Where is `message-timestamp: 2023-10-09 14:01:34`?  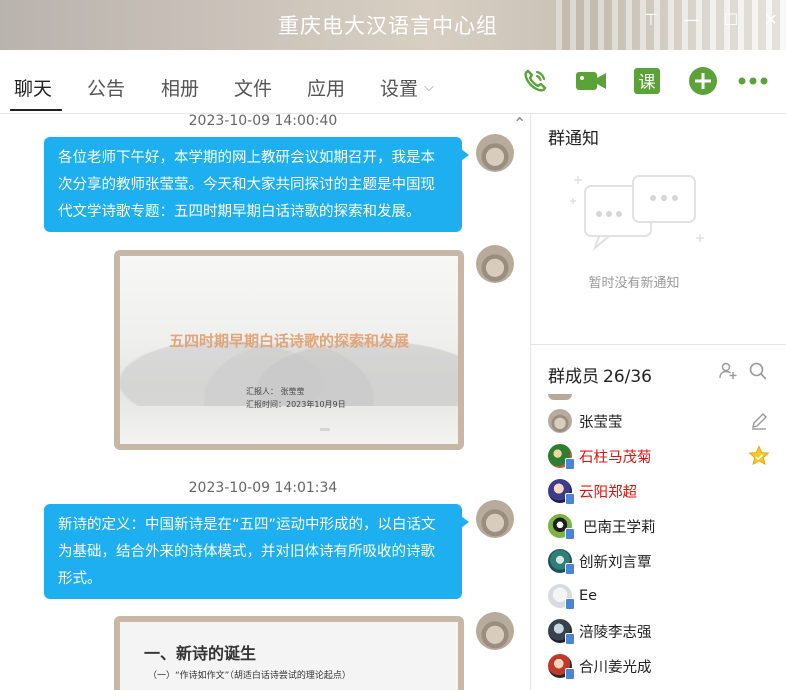
message-timestamp: 2023-10-09 14:01:34 is located at coordinates (263, 488).